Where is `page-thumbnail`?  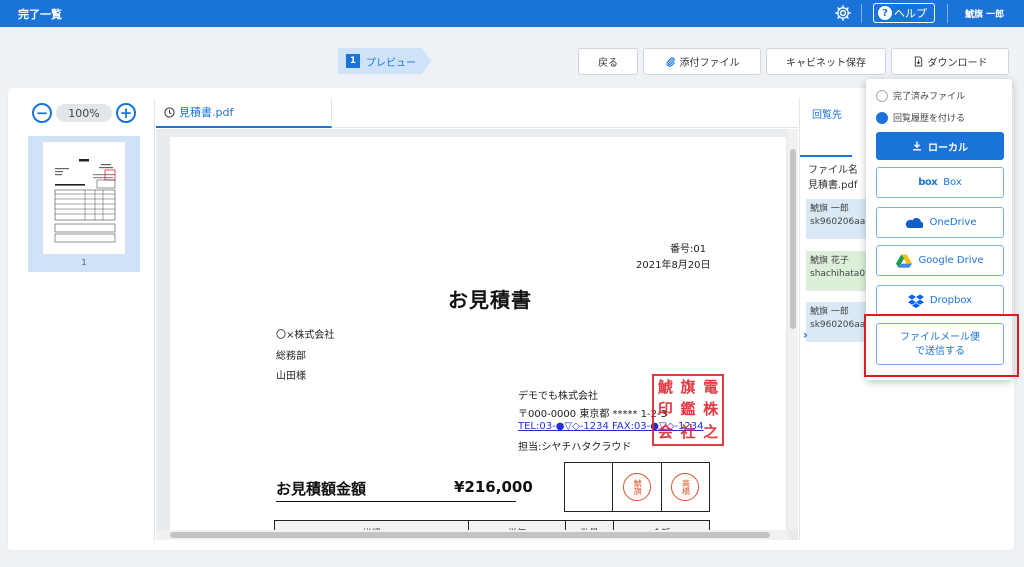 page-thumbnail is located at coordinates (84, 198).